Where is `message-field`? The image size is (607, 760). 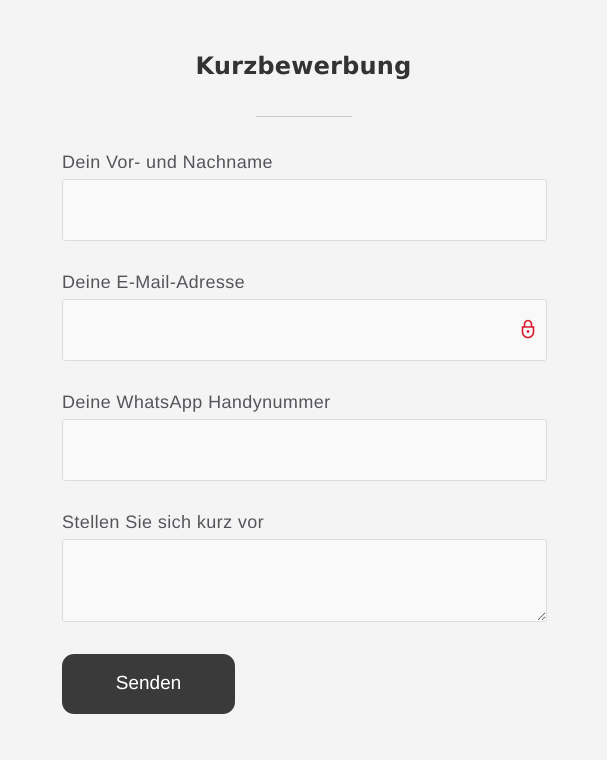
message-field is located at coordinates (304, 580).